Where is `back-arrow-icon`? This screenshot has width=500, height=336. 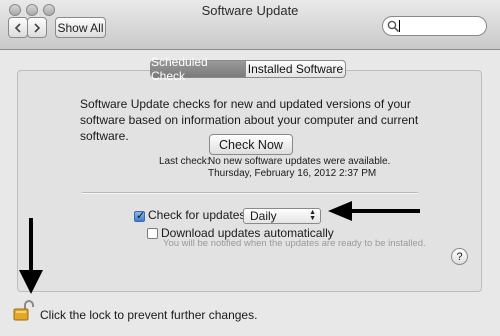
back-arrow-icon is located at coordinates (17, 27).